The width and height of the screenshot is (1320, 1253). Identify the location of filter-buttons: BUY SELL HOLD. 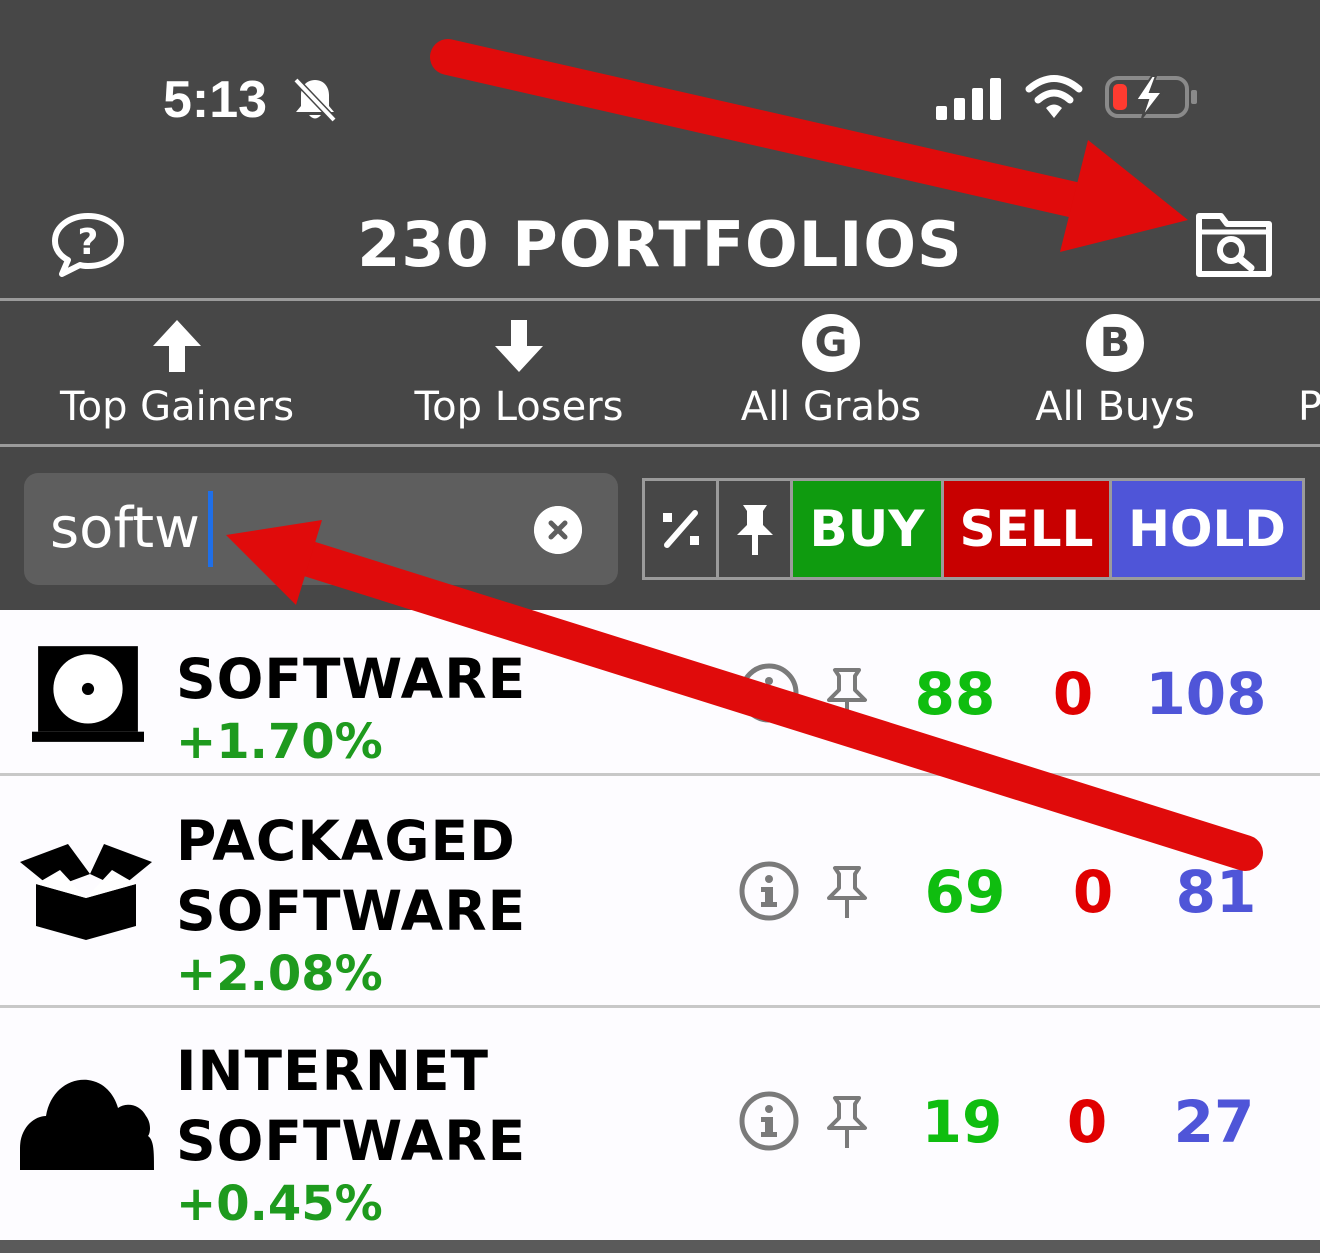
(973, 529).